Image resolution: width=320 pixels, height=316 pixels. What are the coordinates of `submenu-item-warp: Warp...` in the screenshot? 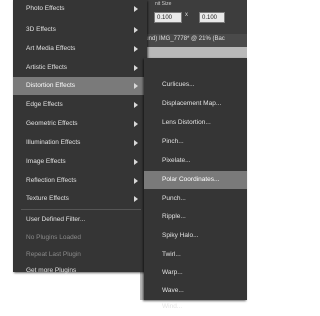 It's located at (195, 273).